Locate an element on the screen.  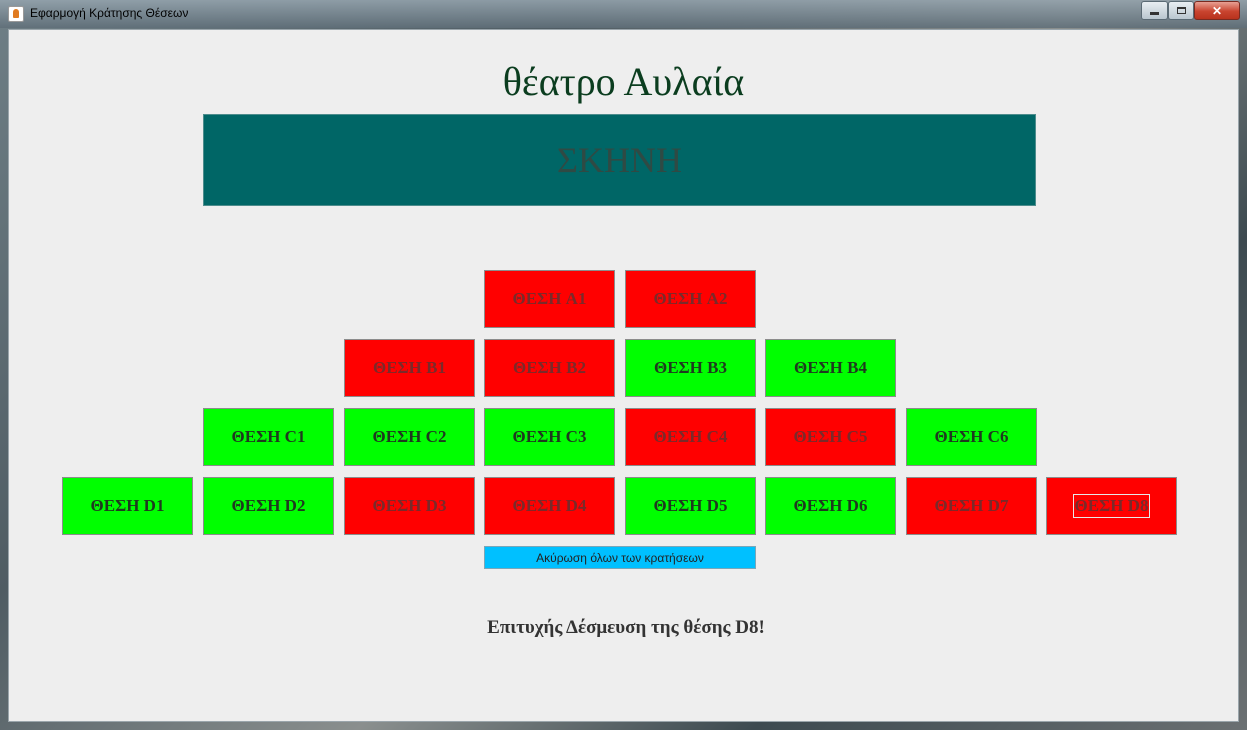
seat-b3-button: ΘΕΣΗ B3 is located at coordinates (690, 368).